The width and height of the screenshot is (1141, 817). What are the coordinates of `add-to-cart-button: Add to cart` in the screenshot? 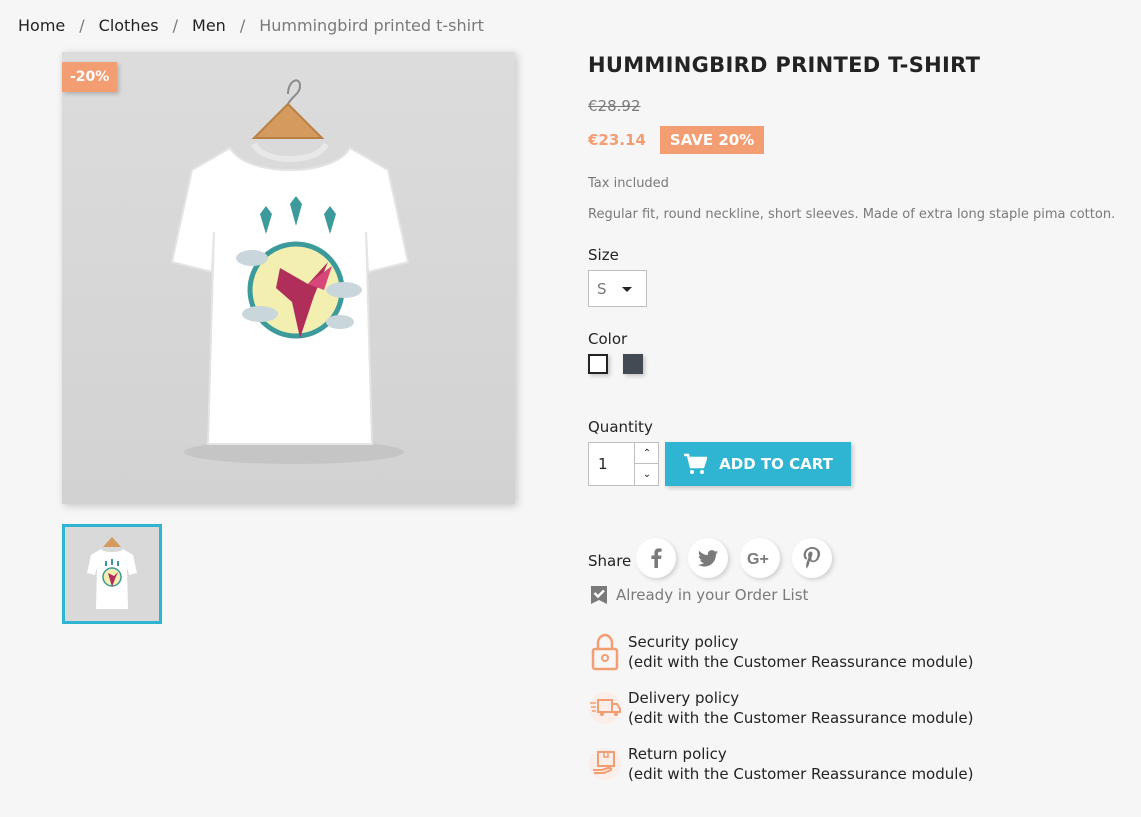 It's located at (758, 464).